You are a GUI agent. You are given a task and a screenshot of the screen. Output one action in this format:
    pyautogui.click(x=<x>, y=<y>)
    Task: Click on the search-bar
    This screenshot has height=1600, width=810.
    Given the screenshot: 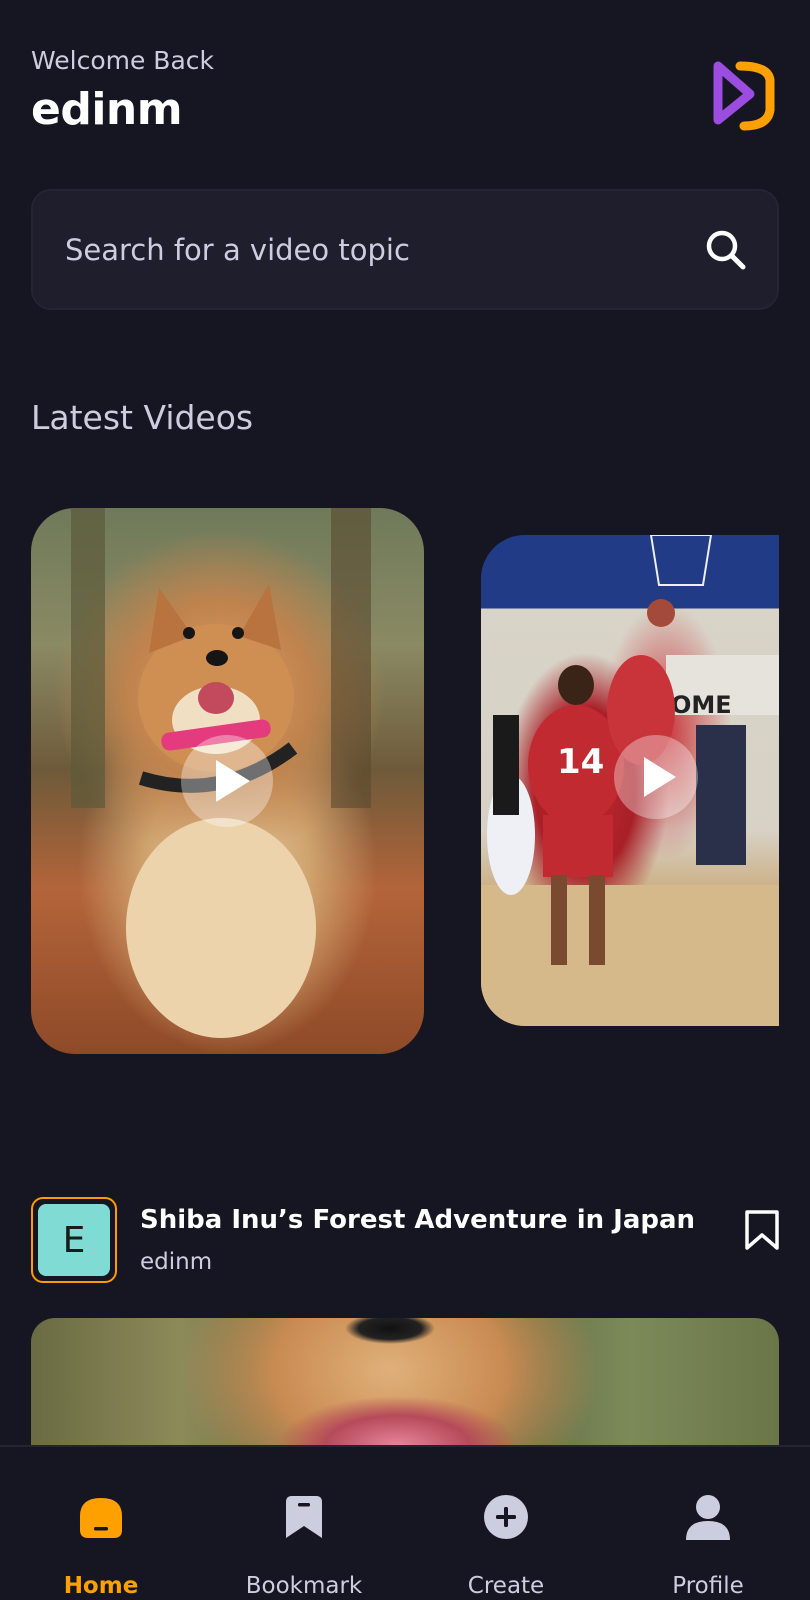 What is the action you would take?
    pyautogui.click(x=405, y=249)
    